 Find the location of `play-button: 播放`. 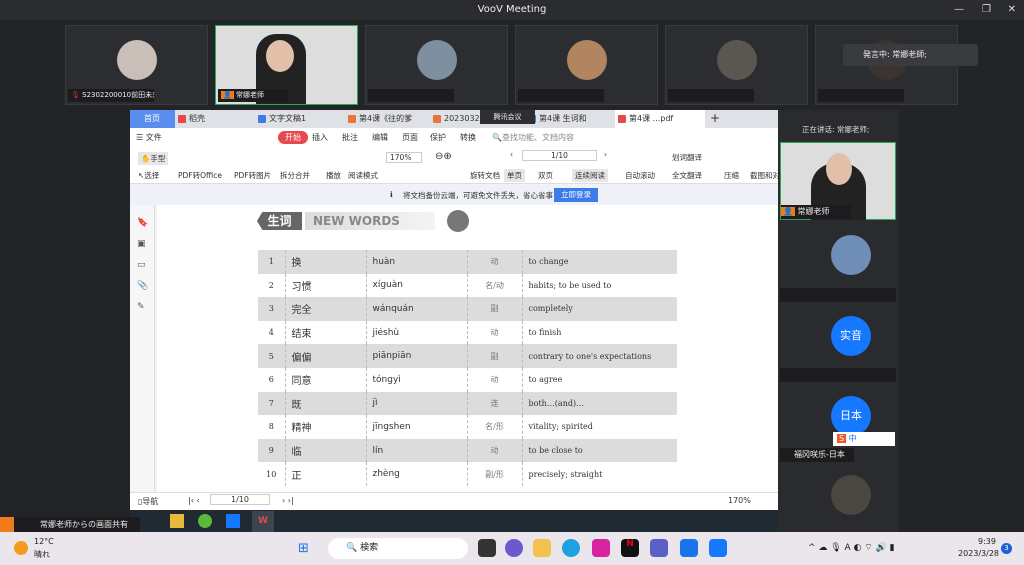

play-button: 播放 is located at coordinates (333, 175).